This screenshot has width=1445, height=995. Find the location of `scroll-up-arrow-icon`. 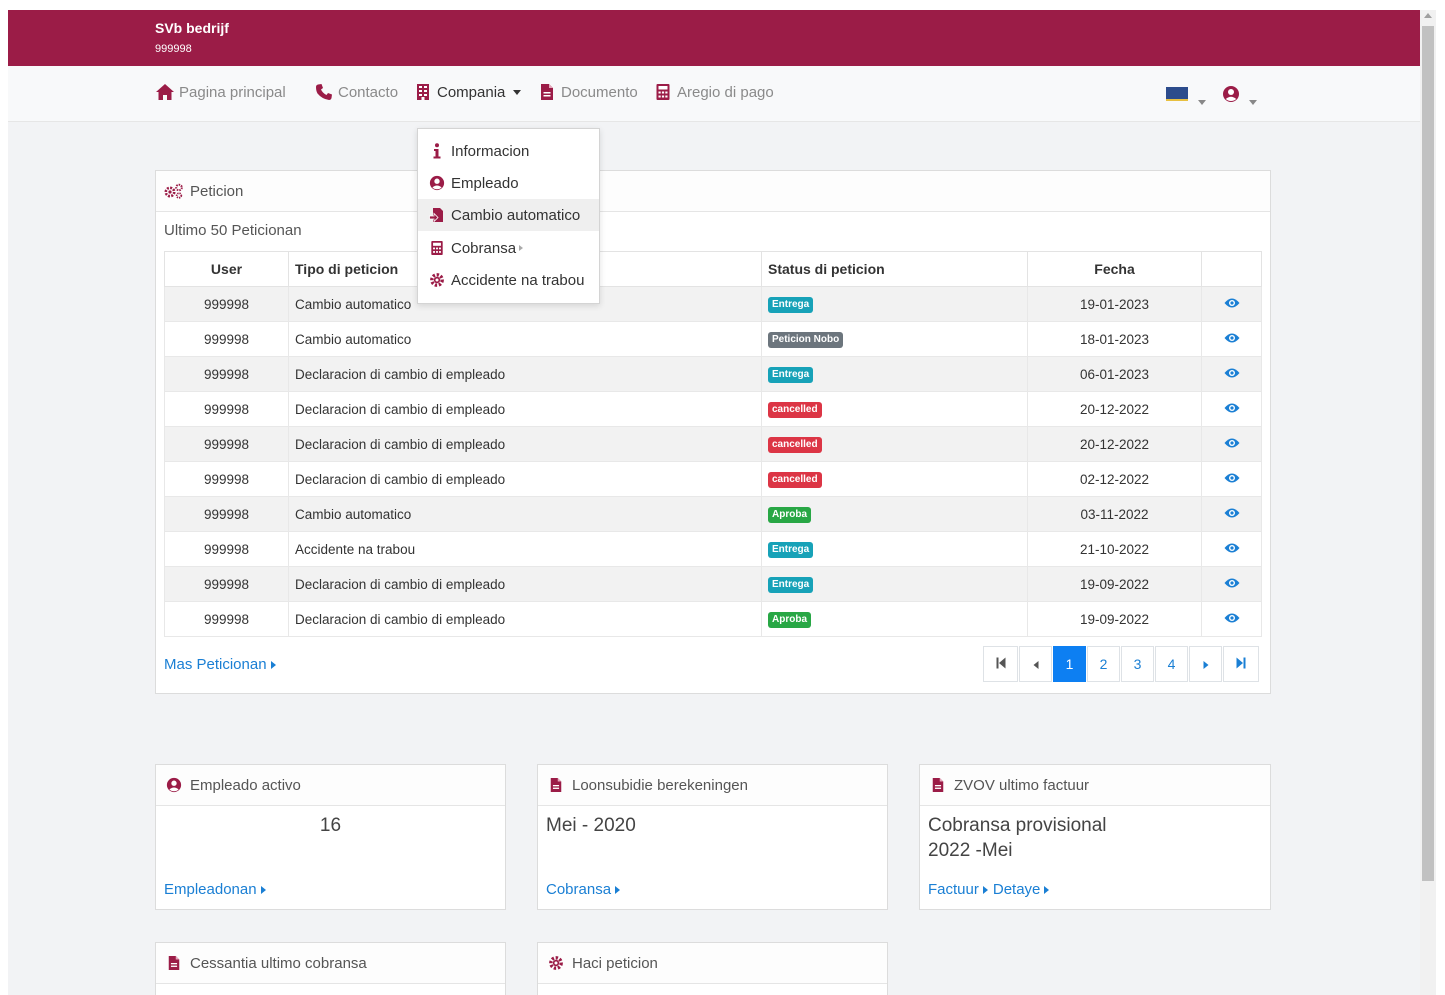

scroll-up-arrow-icon is located at coordinates (1428, 15).